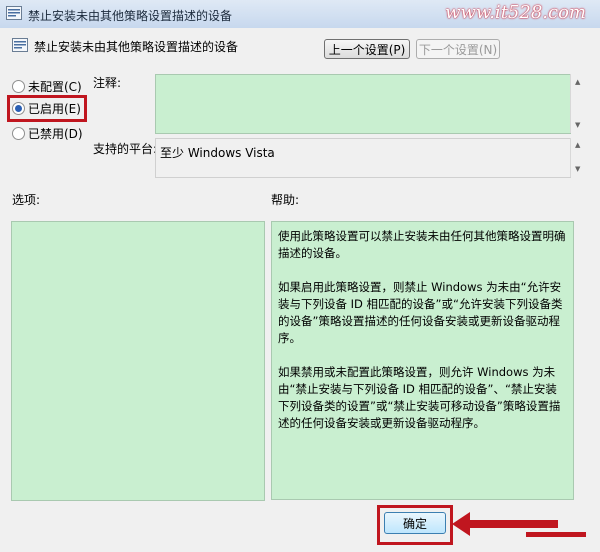  Describe the element at coordinates (125, 149) in the screenshot. I see `platform-label: 支持的平台:` at that location.